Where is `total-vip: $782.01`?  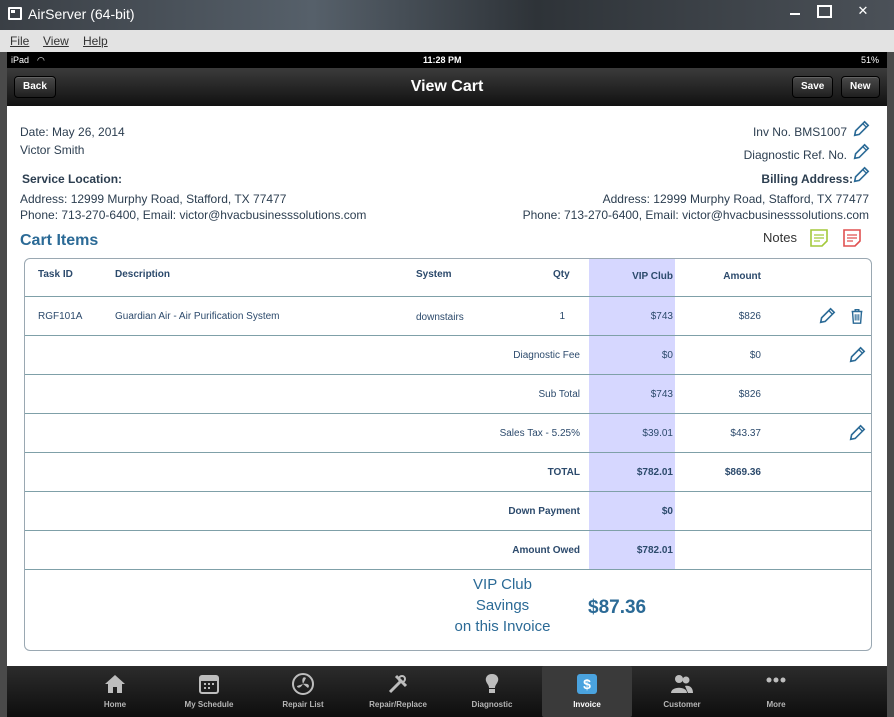
total-vip: $782.01 is located at coordinates (654, 472).